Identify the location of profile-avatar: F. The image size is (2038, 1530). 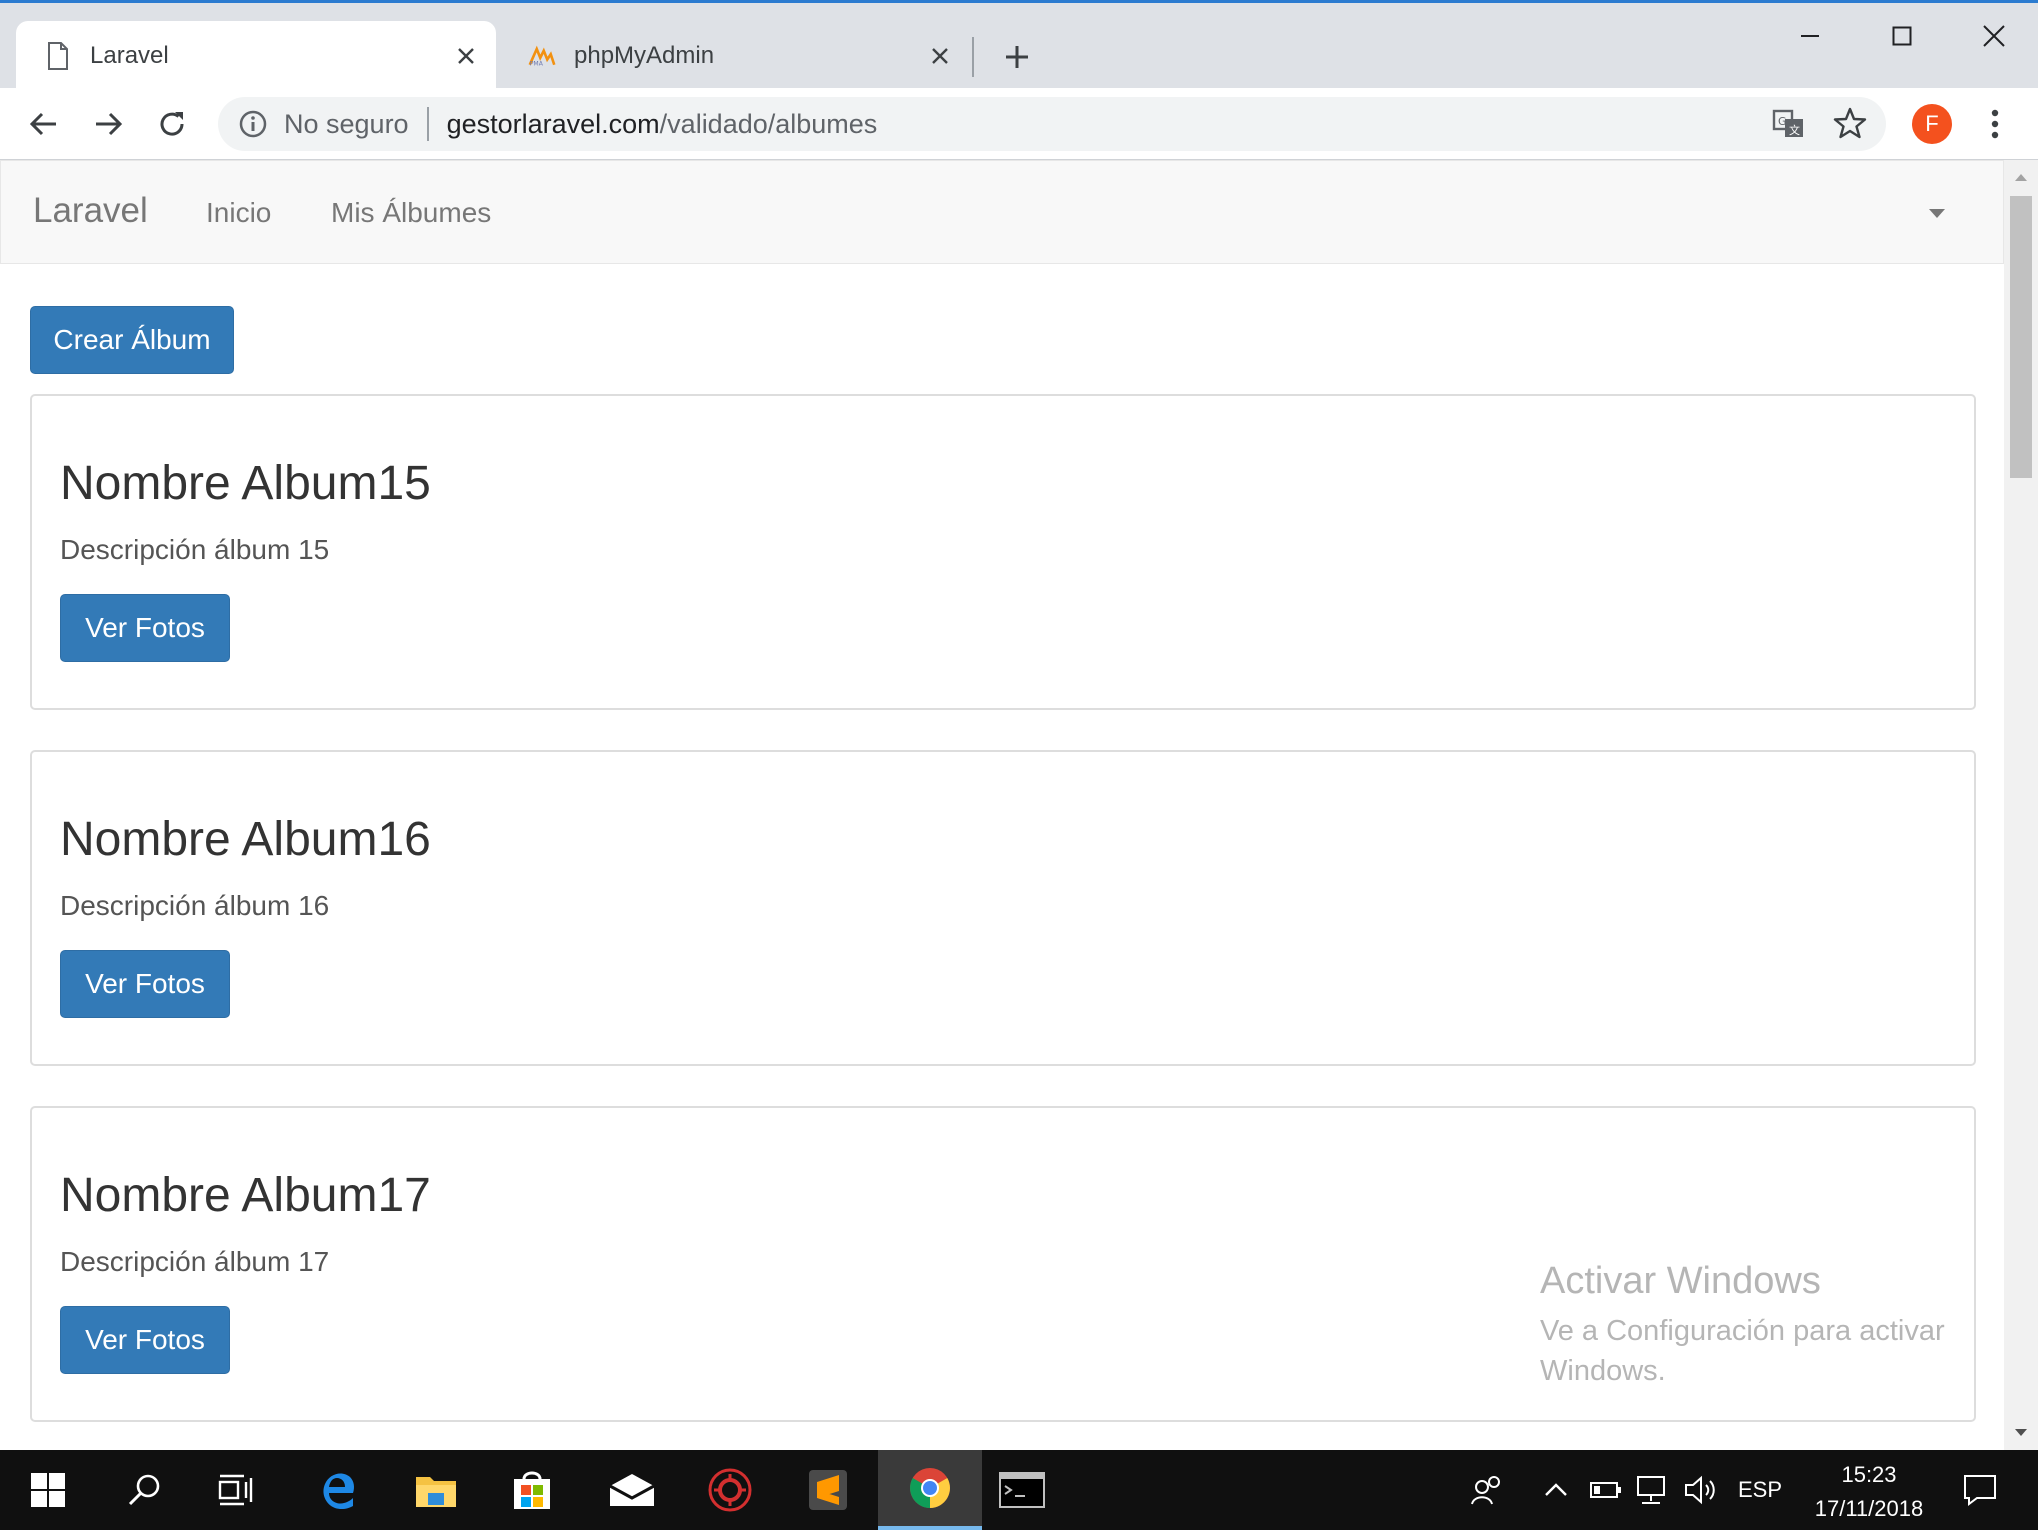
(1932, 124).